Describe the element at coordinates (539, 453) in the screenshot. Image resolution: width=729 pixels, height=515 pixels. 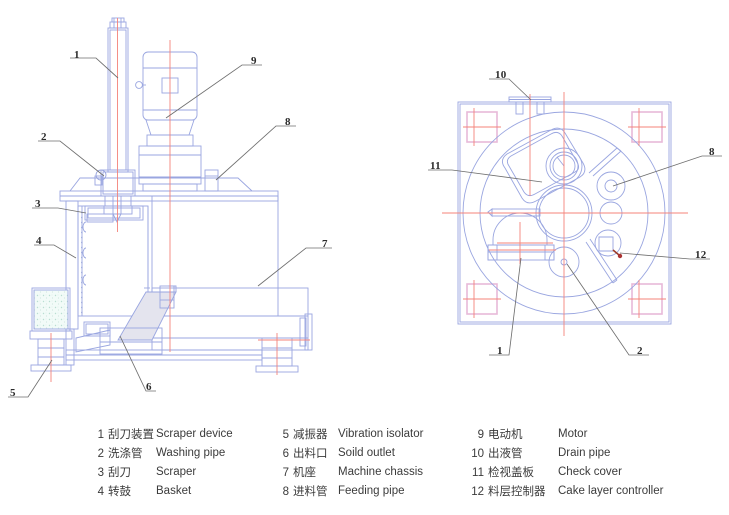
I see `legend-item: 10 出液管 Drain pipe` at that location.